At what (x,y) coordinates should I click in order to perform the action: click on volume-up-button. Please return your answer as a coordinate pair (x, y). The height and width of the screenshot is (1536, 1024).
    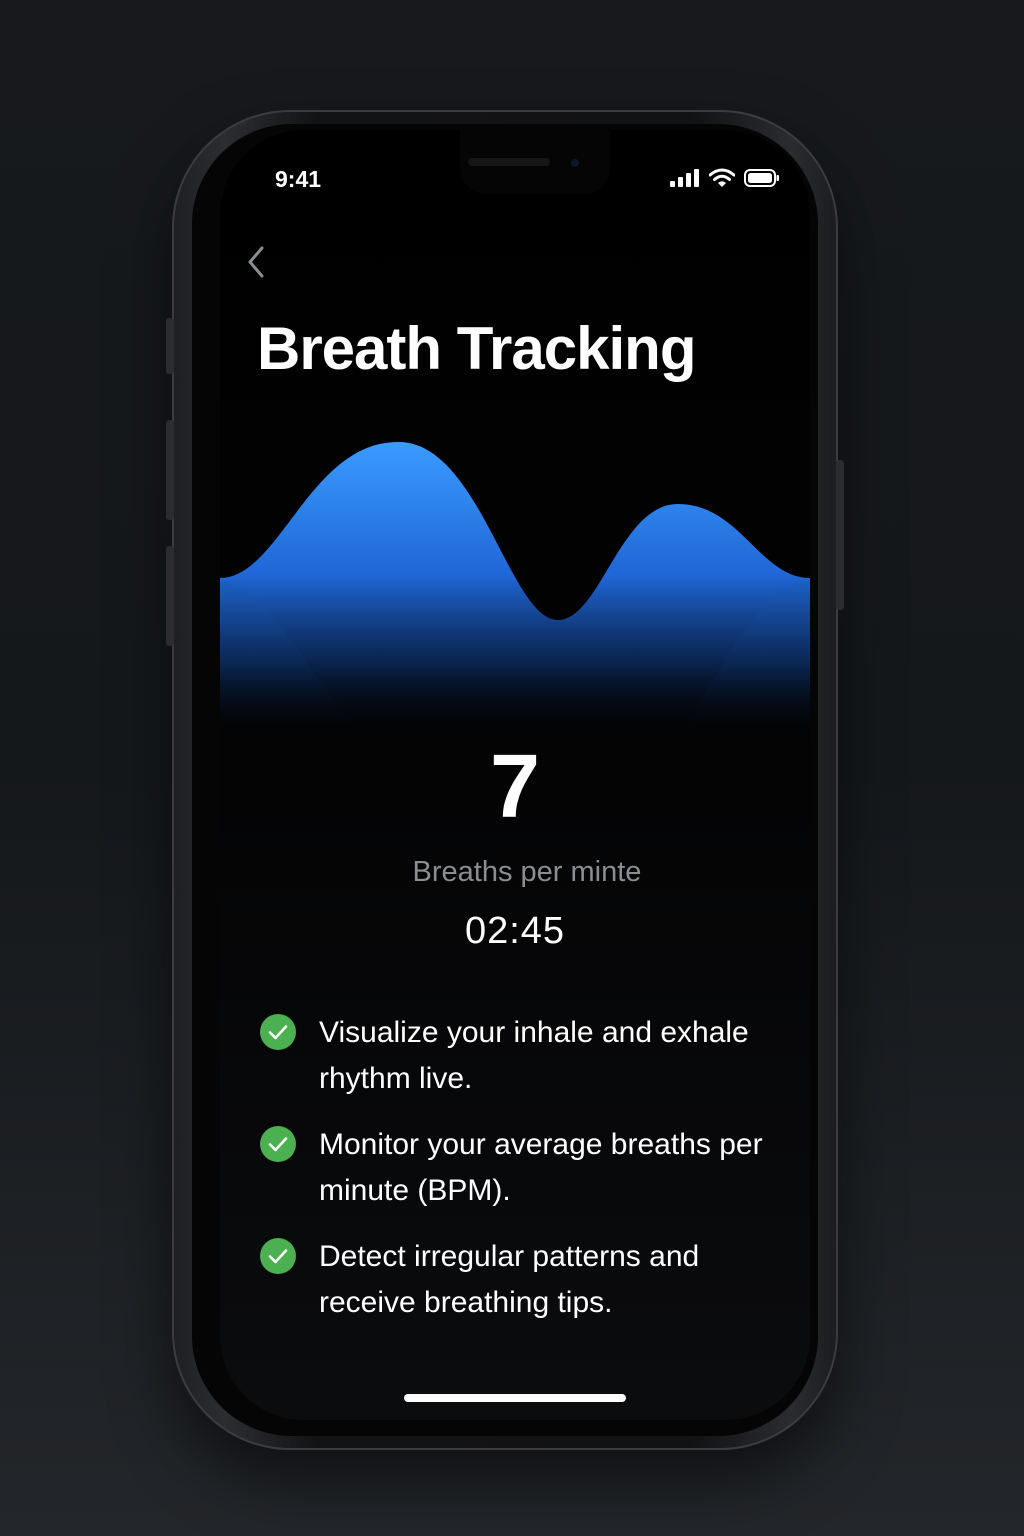
    Looking at the image, I should click on (170, 470).